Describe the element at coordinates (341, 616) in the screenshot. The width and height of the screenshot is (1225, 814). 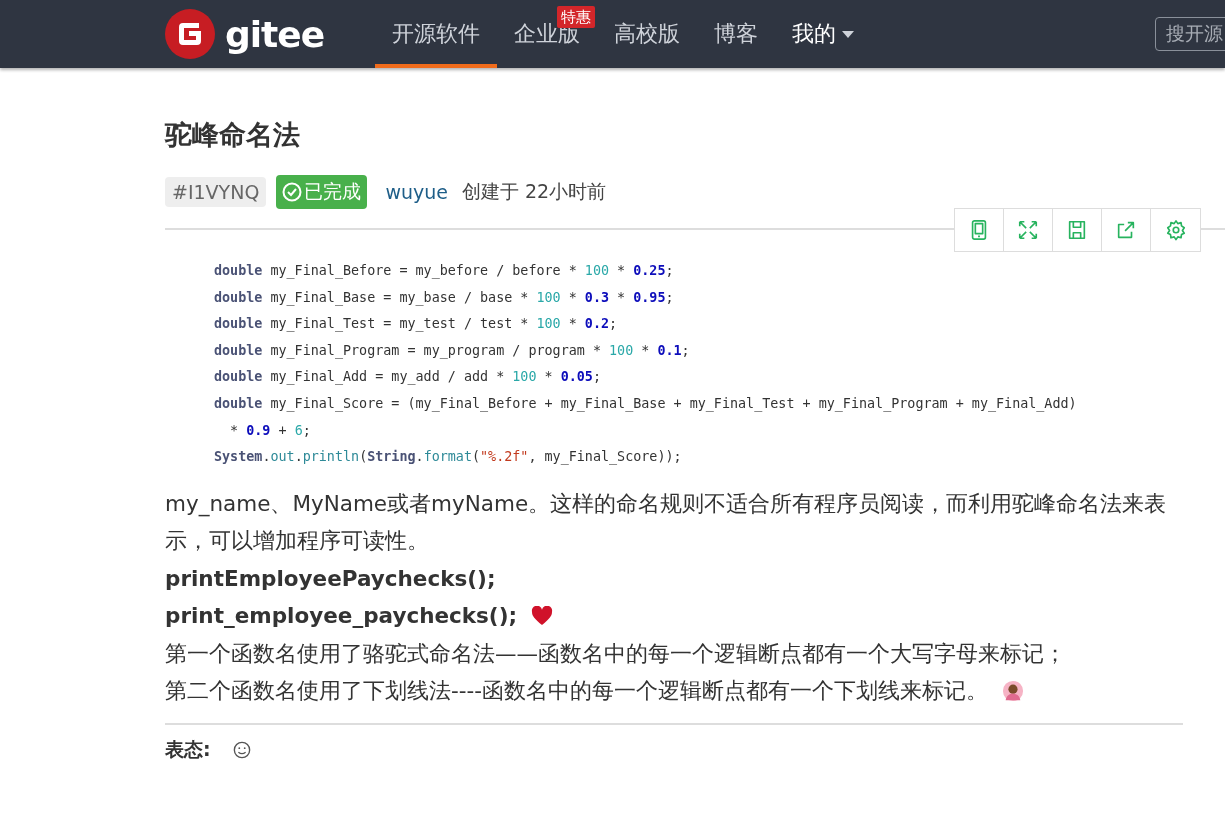
I see `paragraph: print_employee_paychecks();` at that location.